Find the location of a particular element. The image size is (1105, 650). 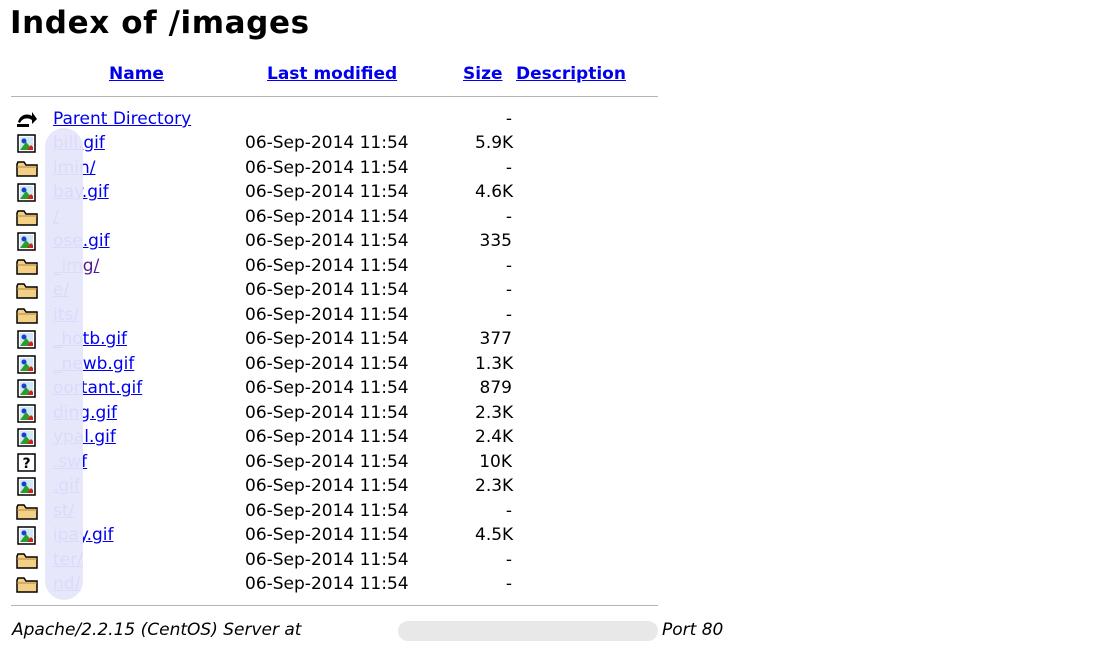

file-size: 4.5K is located at coordinates (494, 535).